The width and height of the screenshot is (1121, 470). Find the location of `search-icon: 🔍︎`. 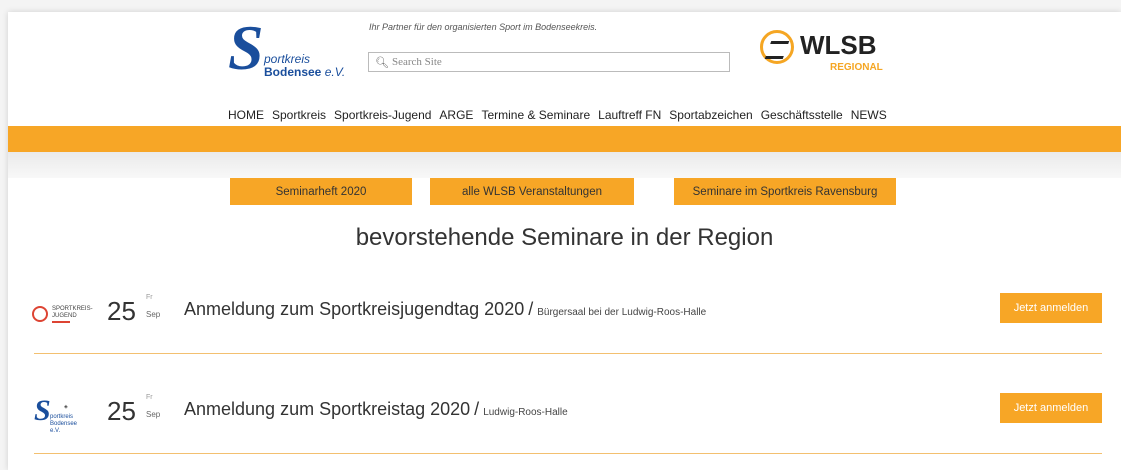

search-icon: 🔍︎ is located at coordinates (382, 62).